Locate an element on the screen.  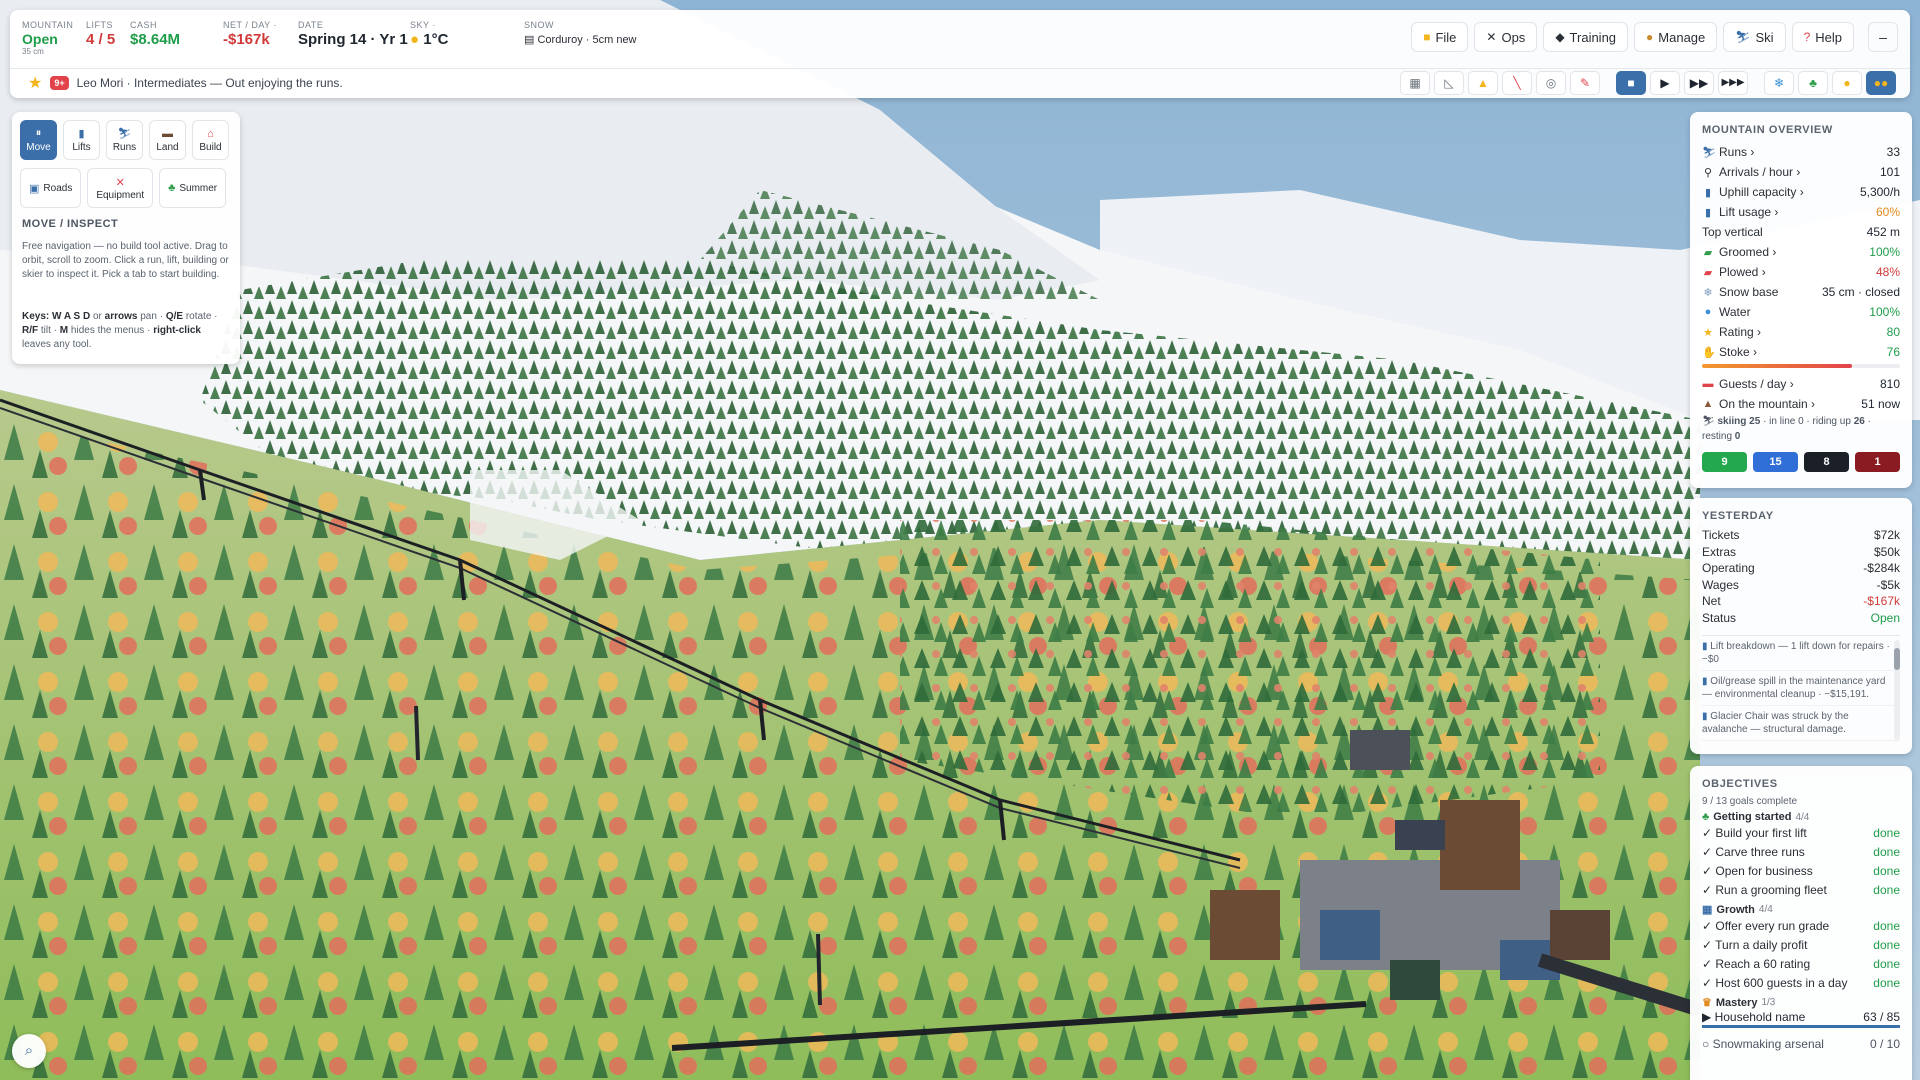
overview-rating: ★ Rating › 80 is located at coordinates (1801, 332).